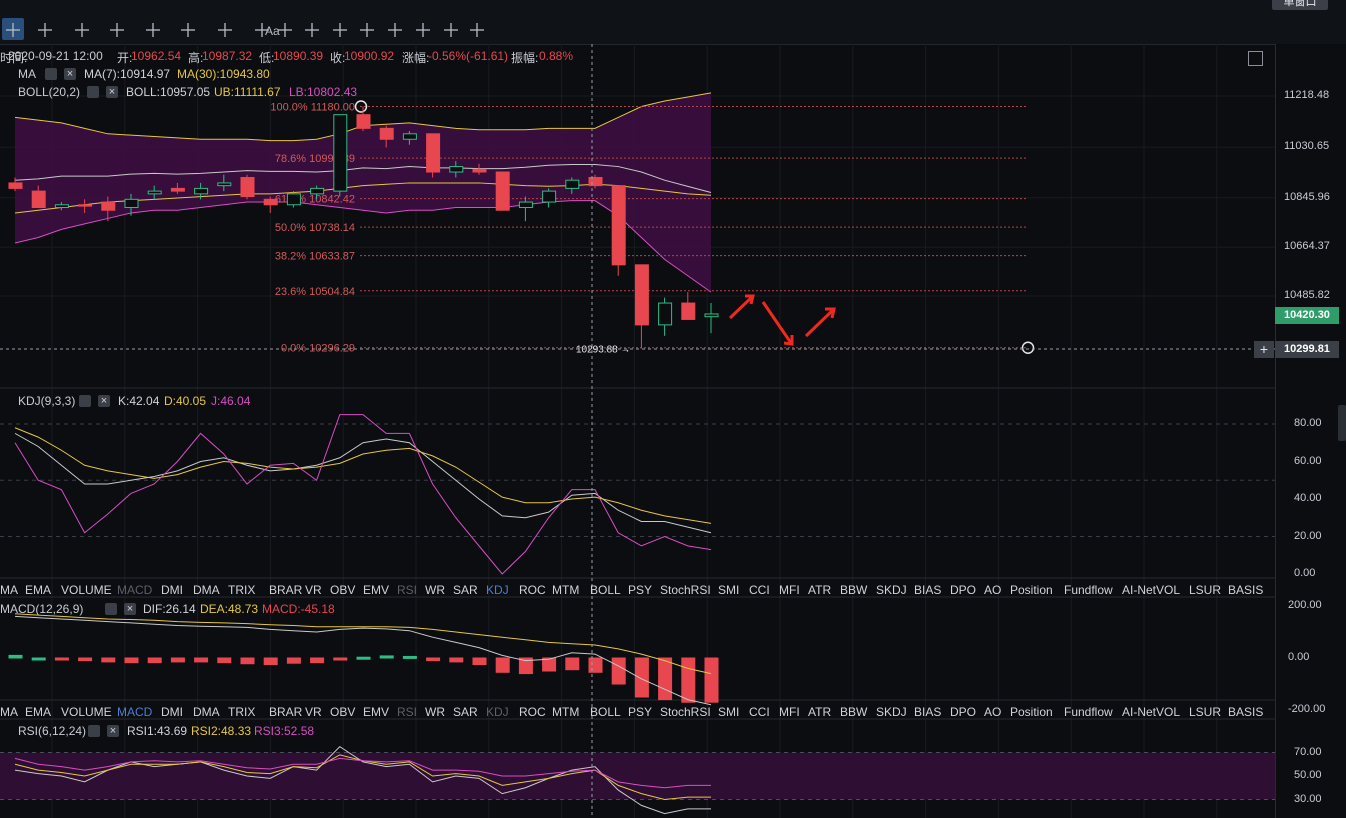 The width and height of the screenshot is (1346, 818). I want to click on time-value: 2020-09-21 12:00, so click(55, 56).